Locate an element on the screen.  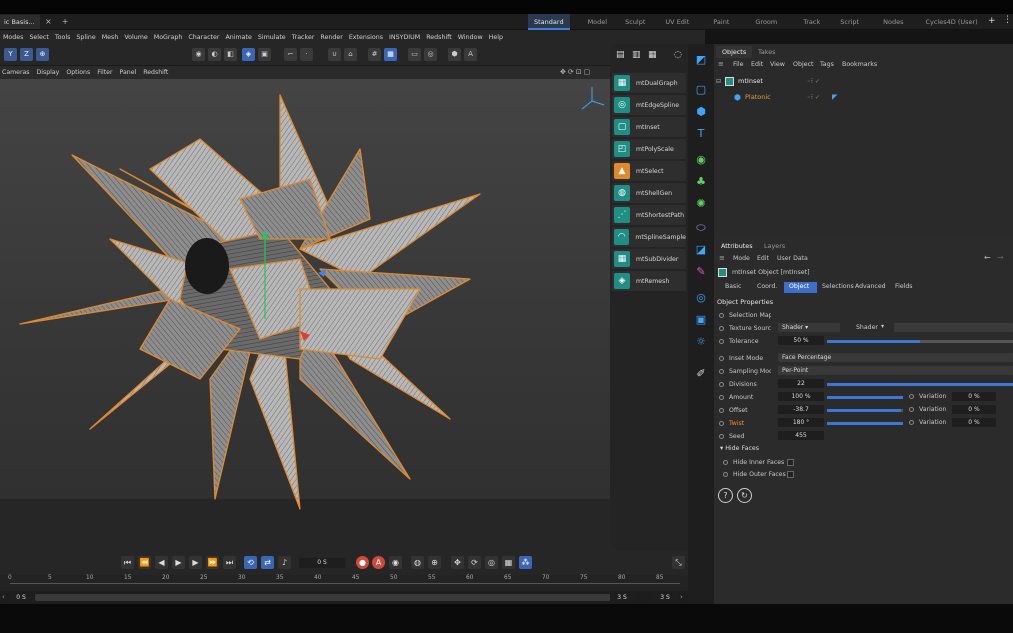
twist-input: 180 ° is located at coordinates (801, 422).